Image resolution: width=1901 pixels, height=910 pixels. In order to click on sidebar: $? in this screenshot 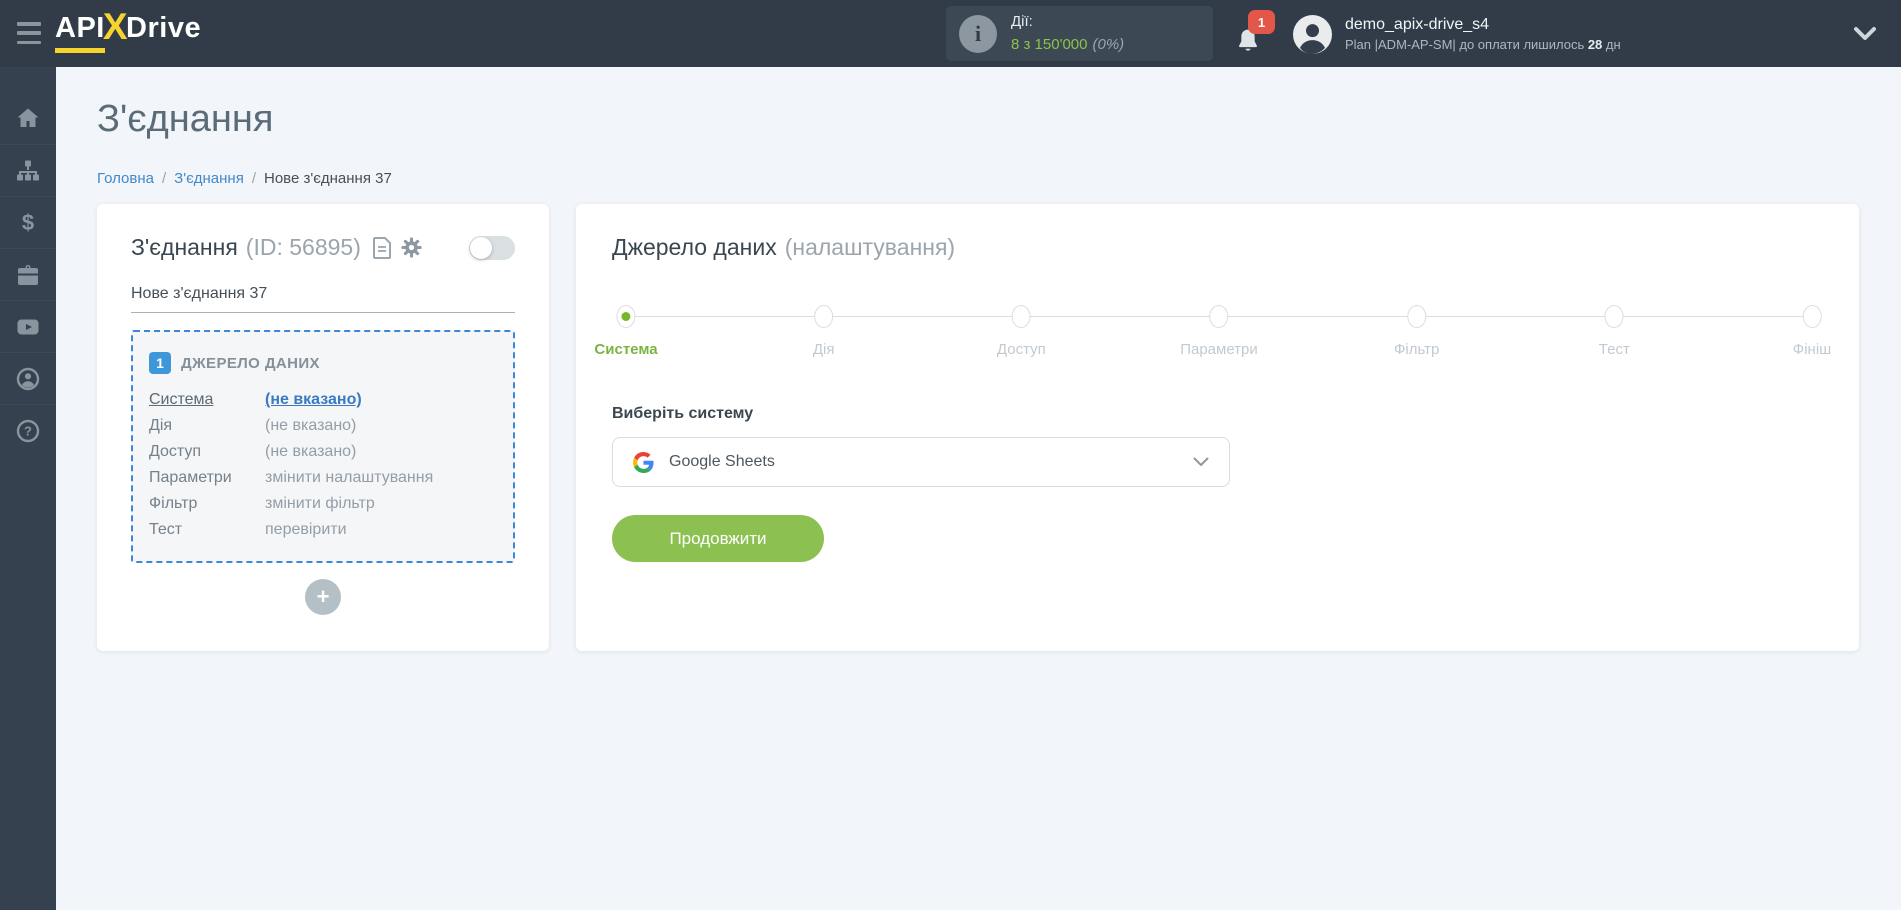, I will do `click(28, 488)`.